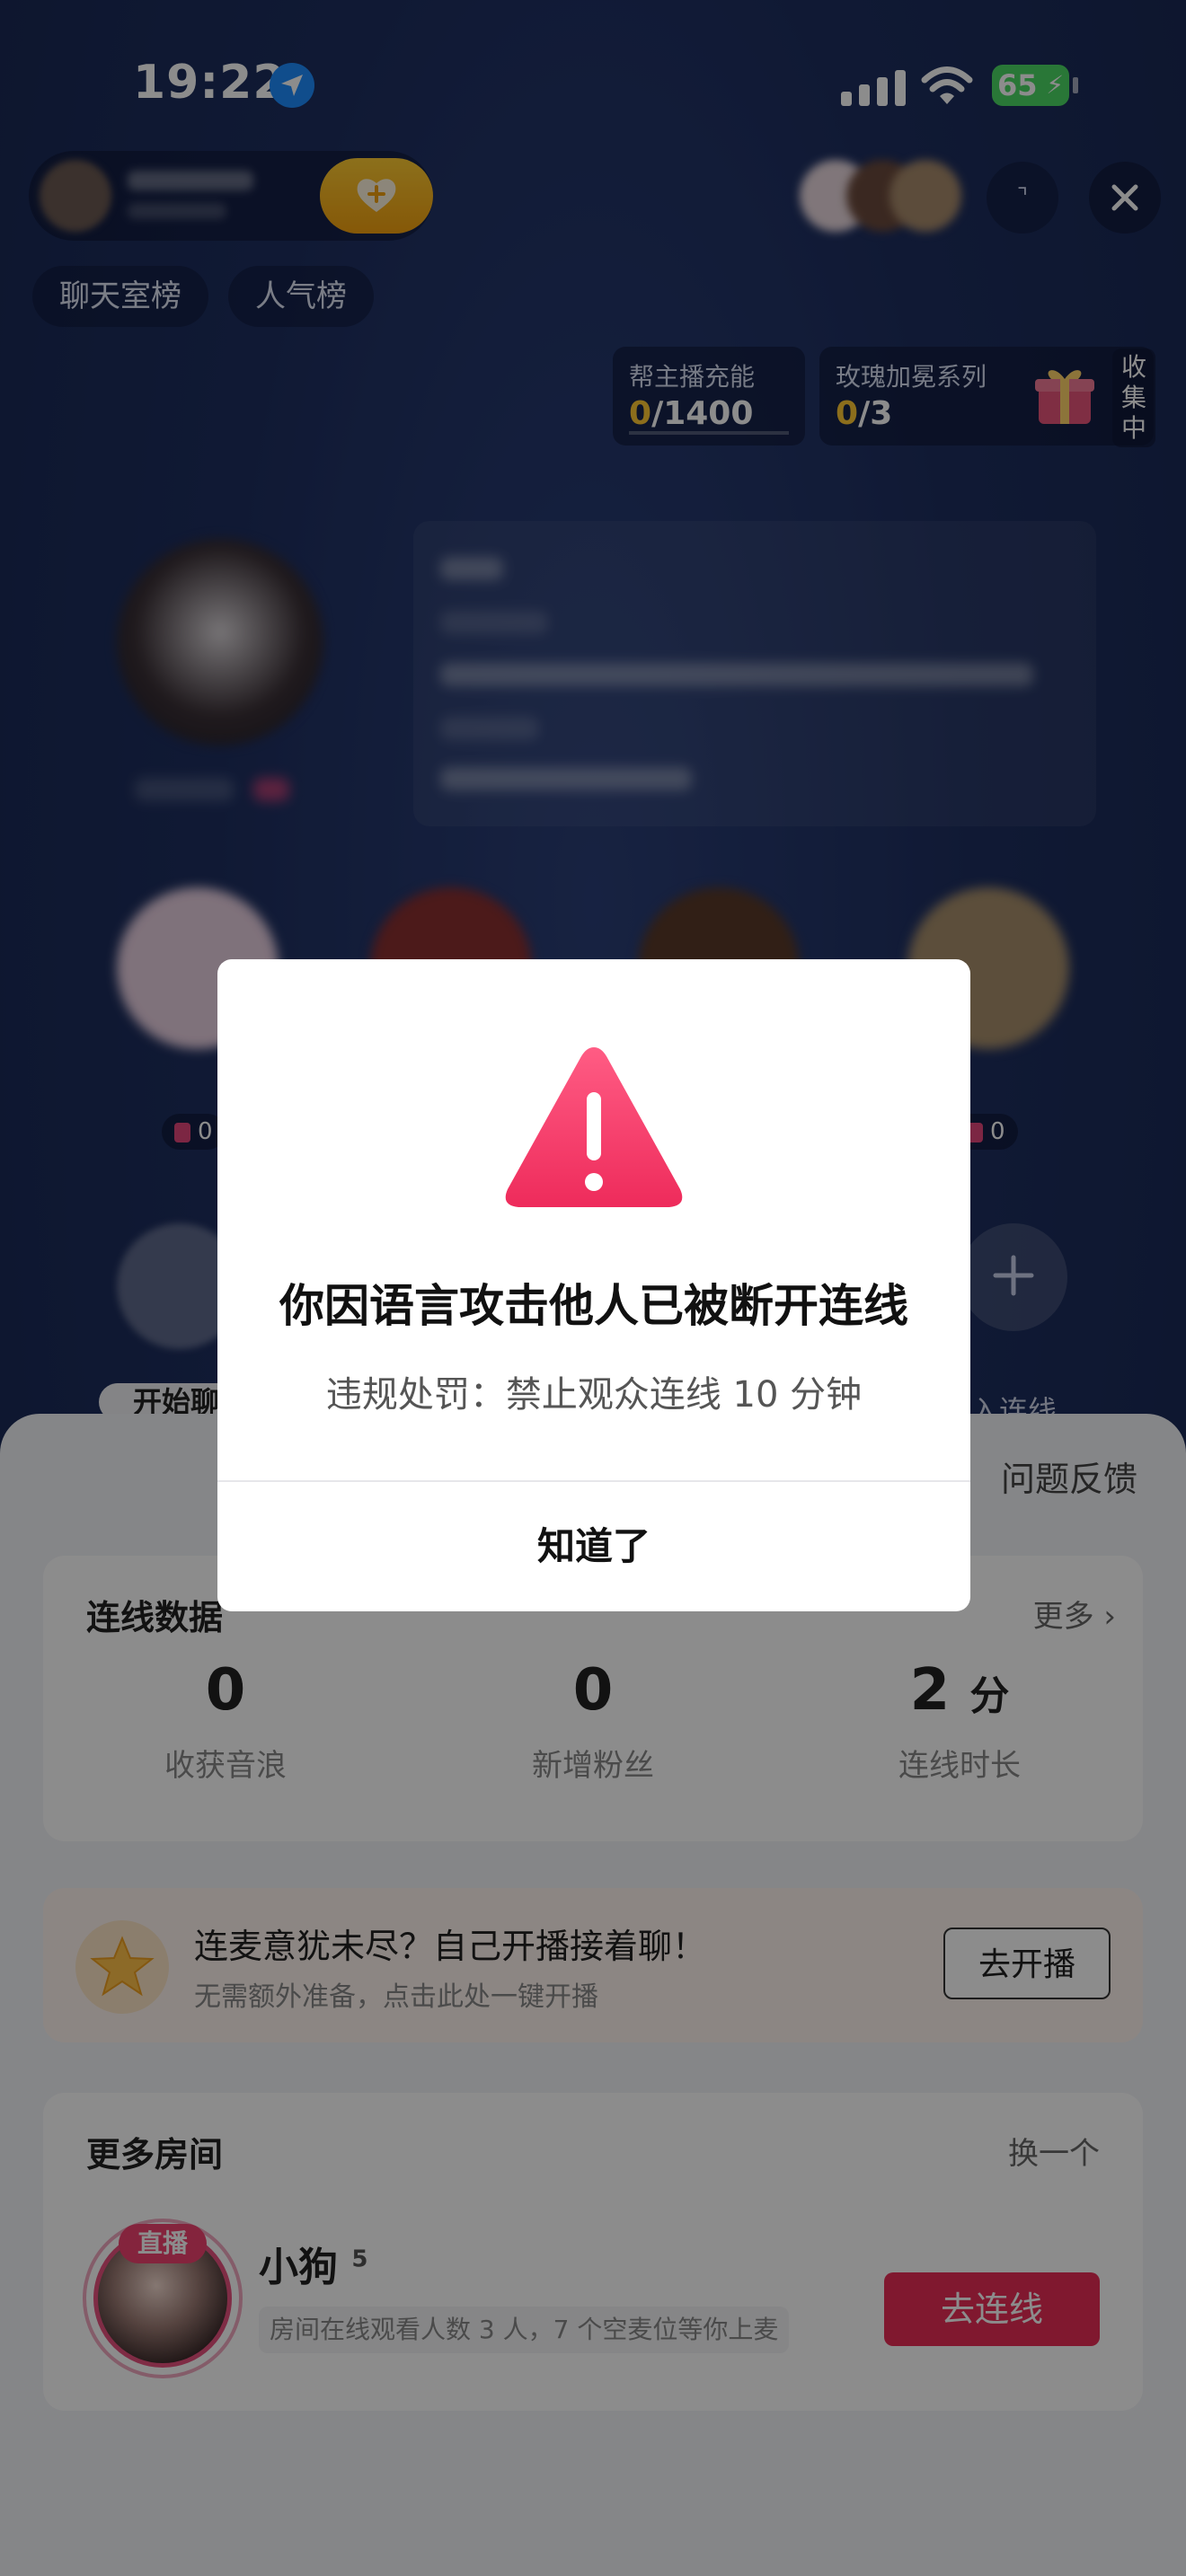 The image size is (1186, 2576). I want to click on dialog-subtitle: 违规处罚：禁止观众连线 10 分钟, so click(594, 1395).